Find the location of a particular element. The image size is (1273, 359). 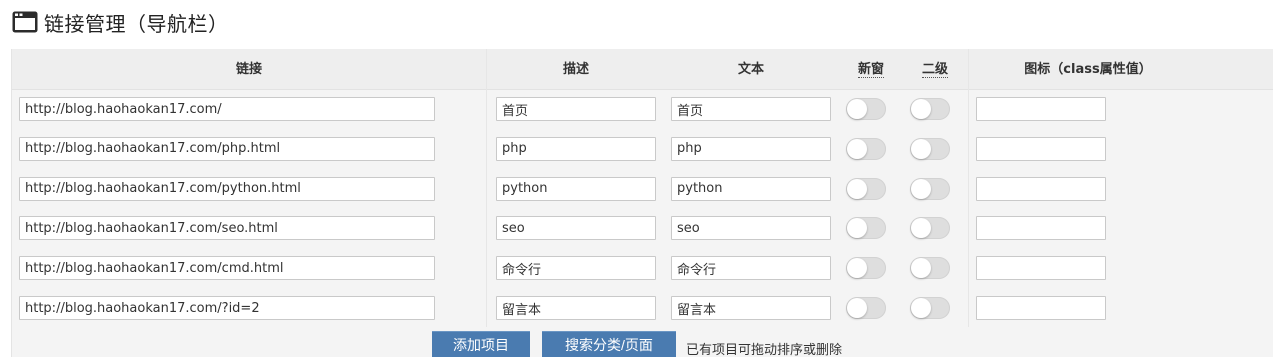

header-second-level: 二级 is located at coordinates (934, 70).